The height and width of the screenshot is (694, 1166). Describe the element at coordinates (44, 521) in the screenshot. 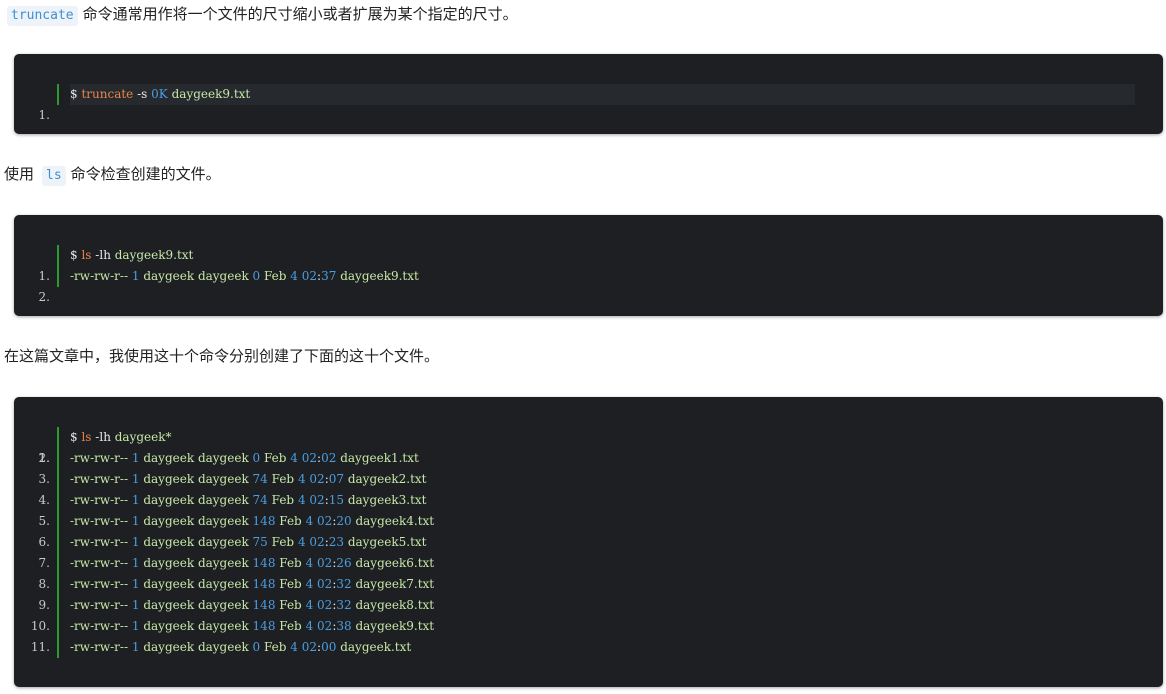

I see `line-number: 5.` at that location.